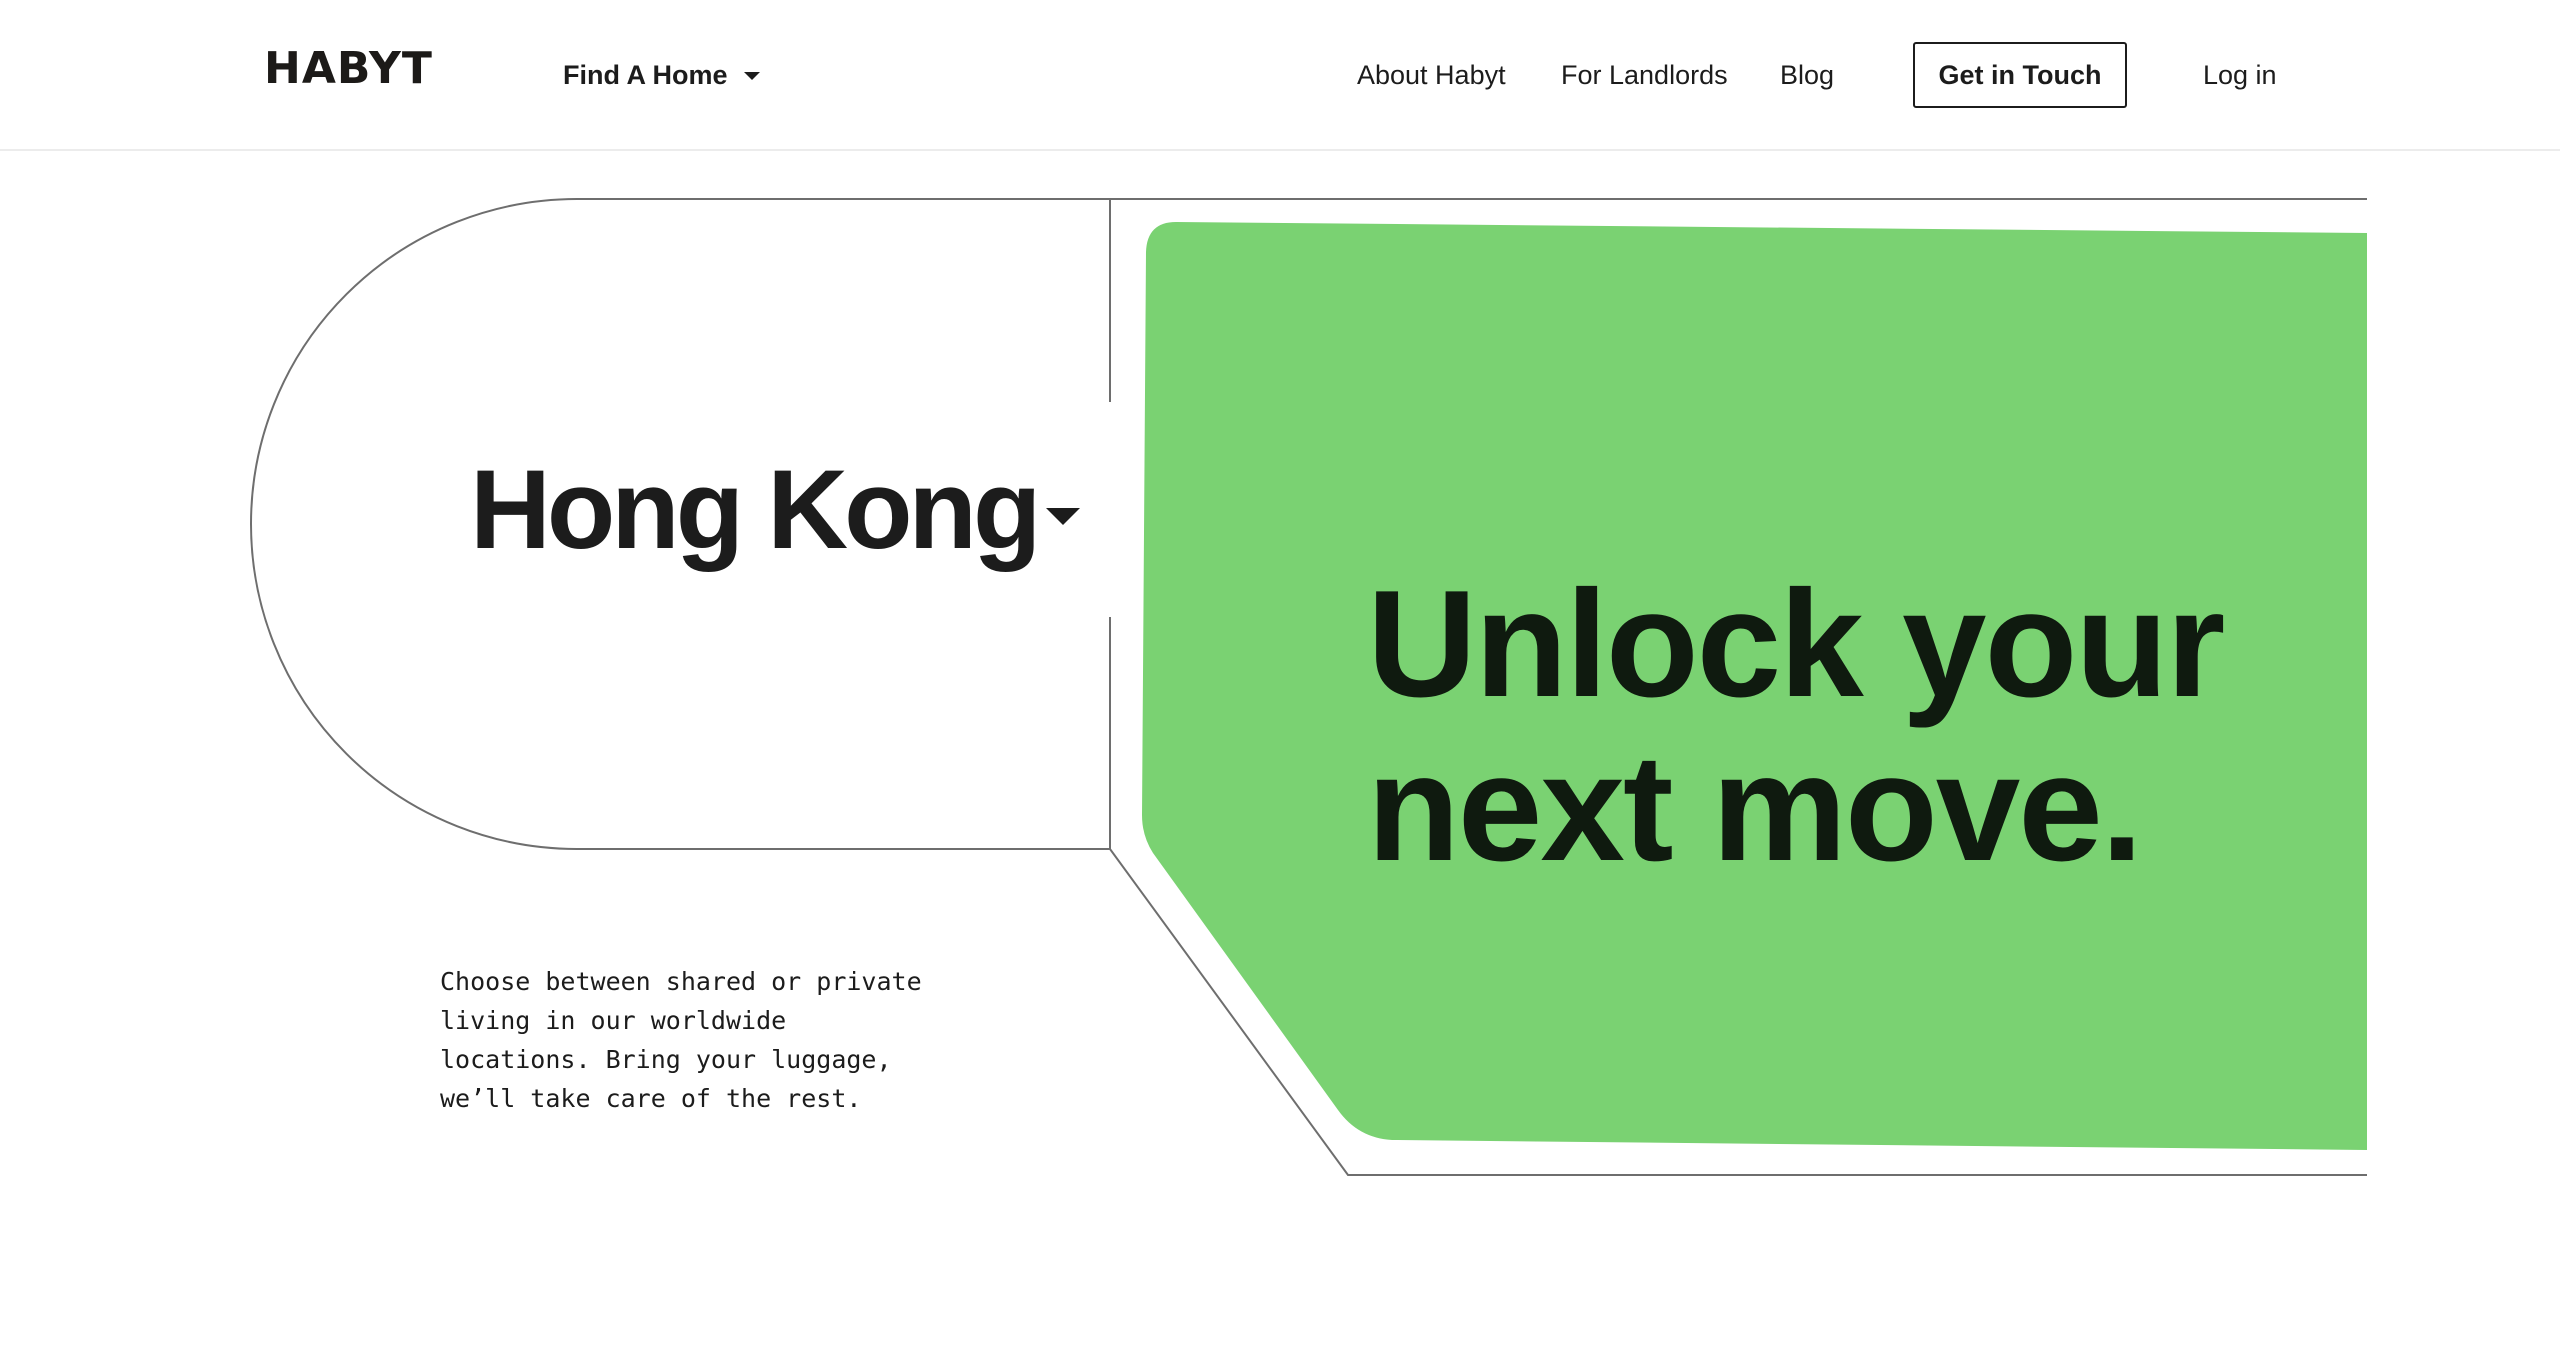 Image resolution: width=2560 pixels, height=1356 pixels. What do you see at coordinates (666, 1059) in the screenshot?
I see `tagline-line-3: locations. Bring your luggage,` at bounding box center [666, 1059].